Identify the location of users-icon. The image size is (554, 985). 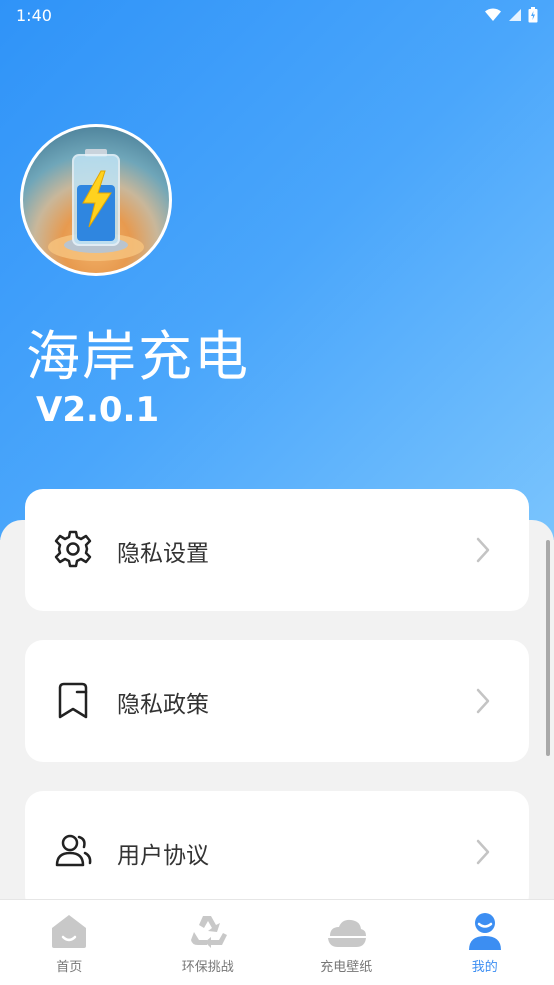
(73, 851).